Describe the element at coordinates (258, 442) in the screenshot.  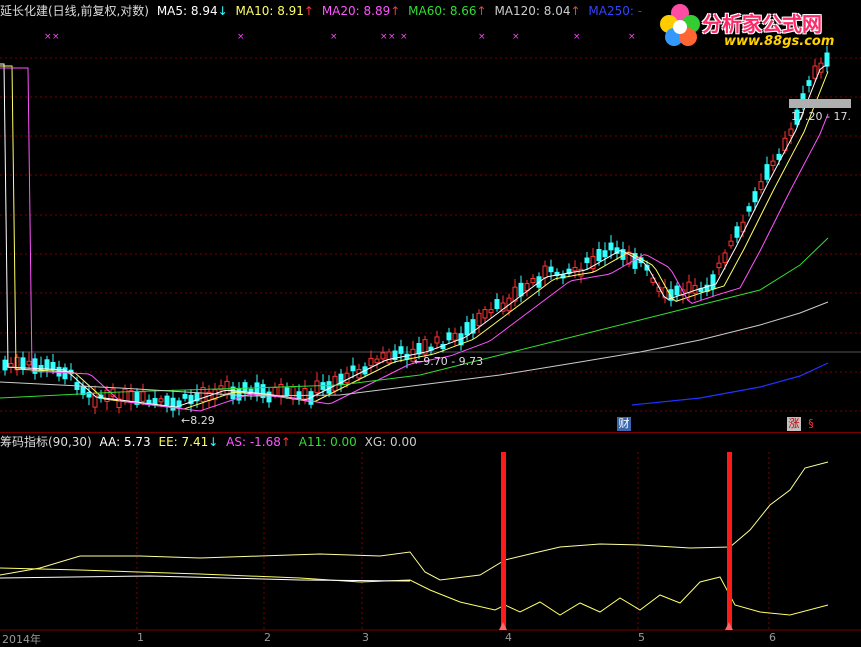
I see `as-value: AS: -1.68↑` at that location.